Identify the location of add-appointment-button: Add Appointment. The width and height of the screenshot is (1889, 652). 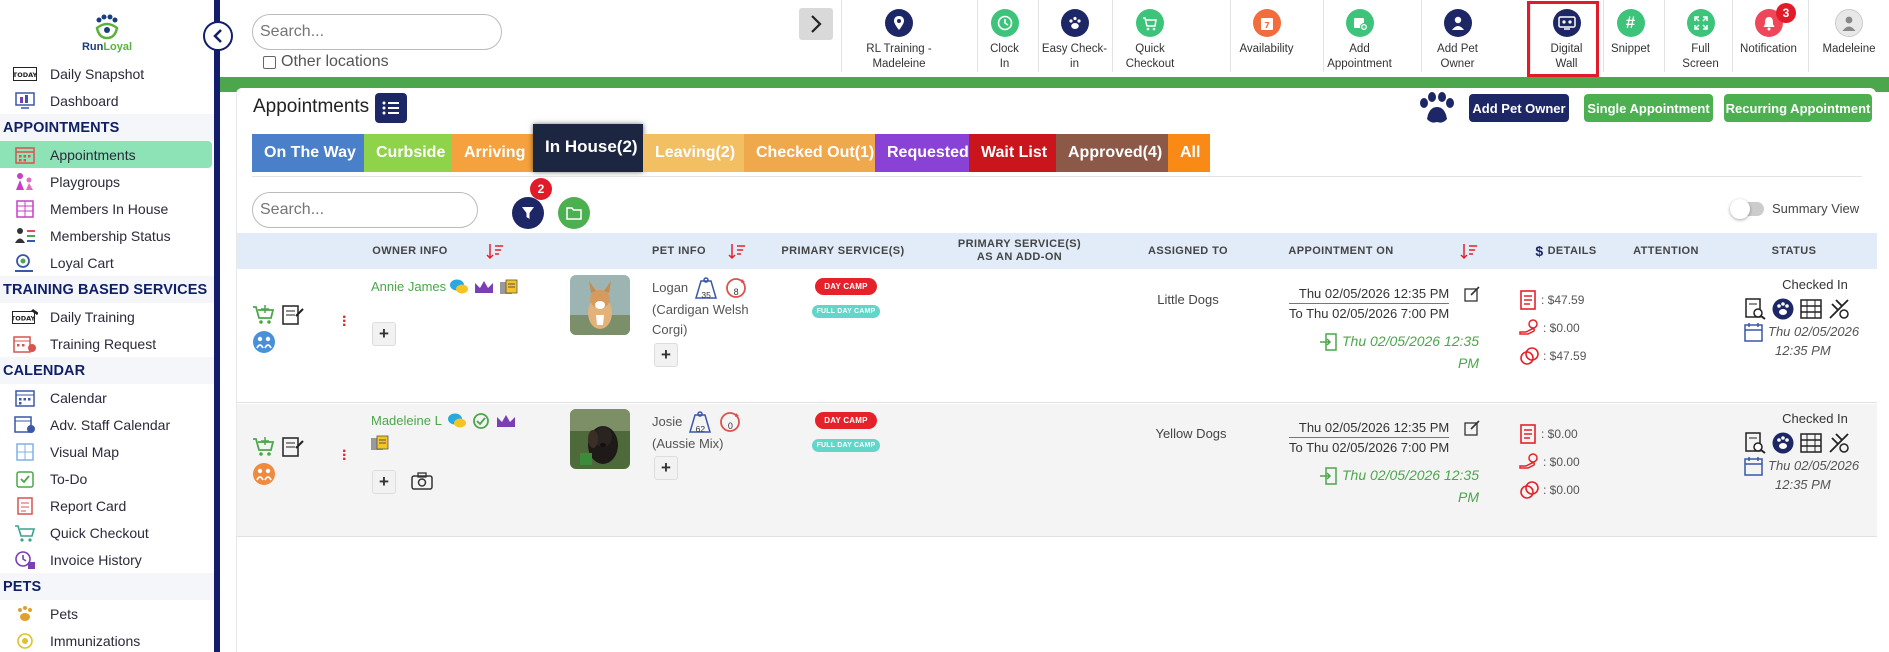
(1359, 36).